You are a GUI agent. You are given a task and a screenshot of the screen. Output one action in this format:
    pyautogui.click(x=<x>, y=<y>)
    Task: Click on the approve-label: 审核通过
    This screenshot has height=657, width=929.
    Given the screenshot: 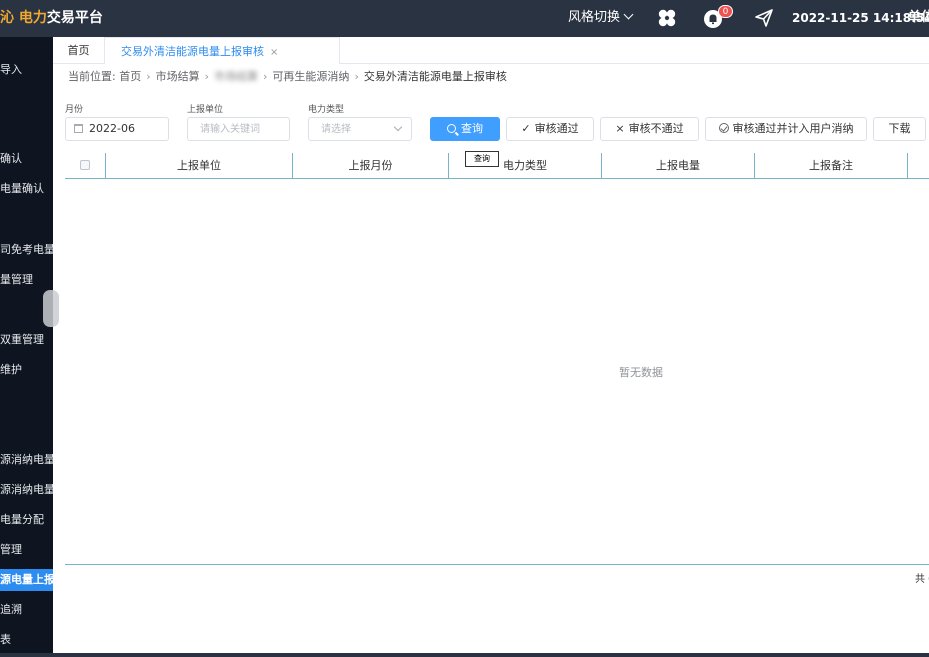 What is the action you would take?
    pyautogui.click(x=556, y=128)
    